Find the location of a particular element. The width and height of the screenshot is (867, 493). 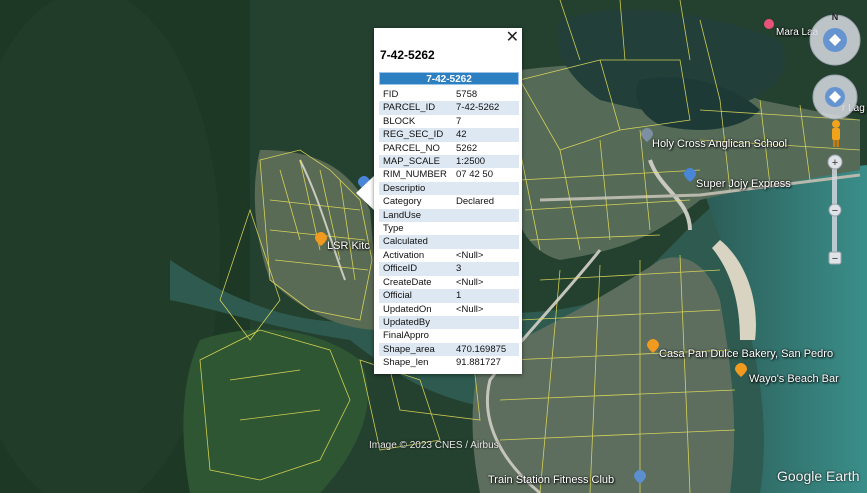

attribute-key: REG_SEC_ID is located at coordinates (413, 135).